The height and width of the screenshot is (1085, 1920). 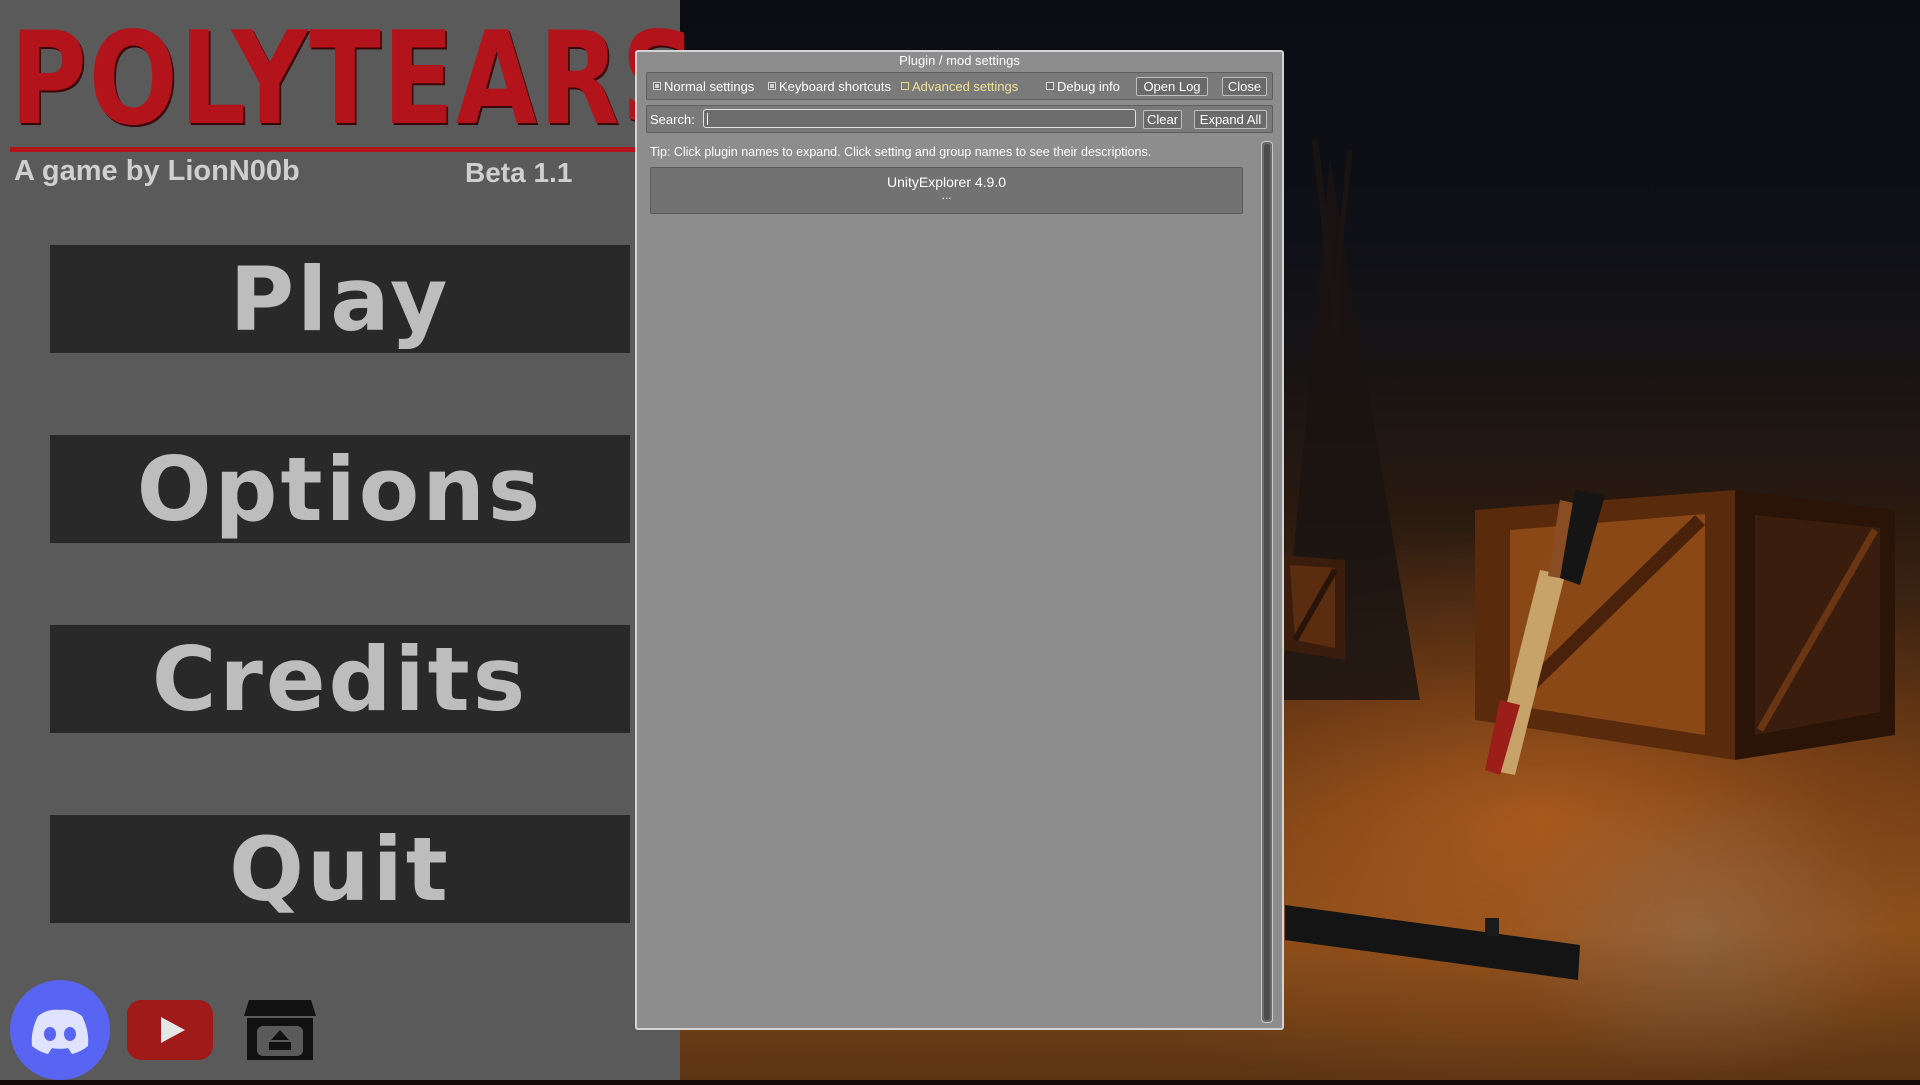 I want to click on game-logo: POLYTEARS, so click(x=354, y=79).